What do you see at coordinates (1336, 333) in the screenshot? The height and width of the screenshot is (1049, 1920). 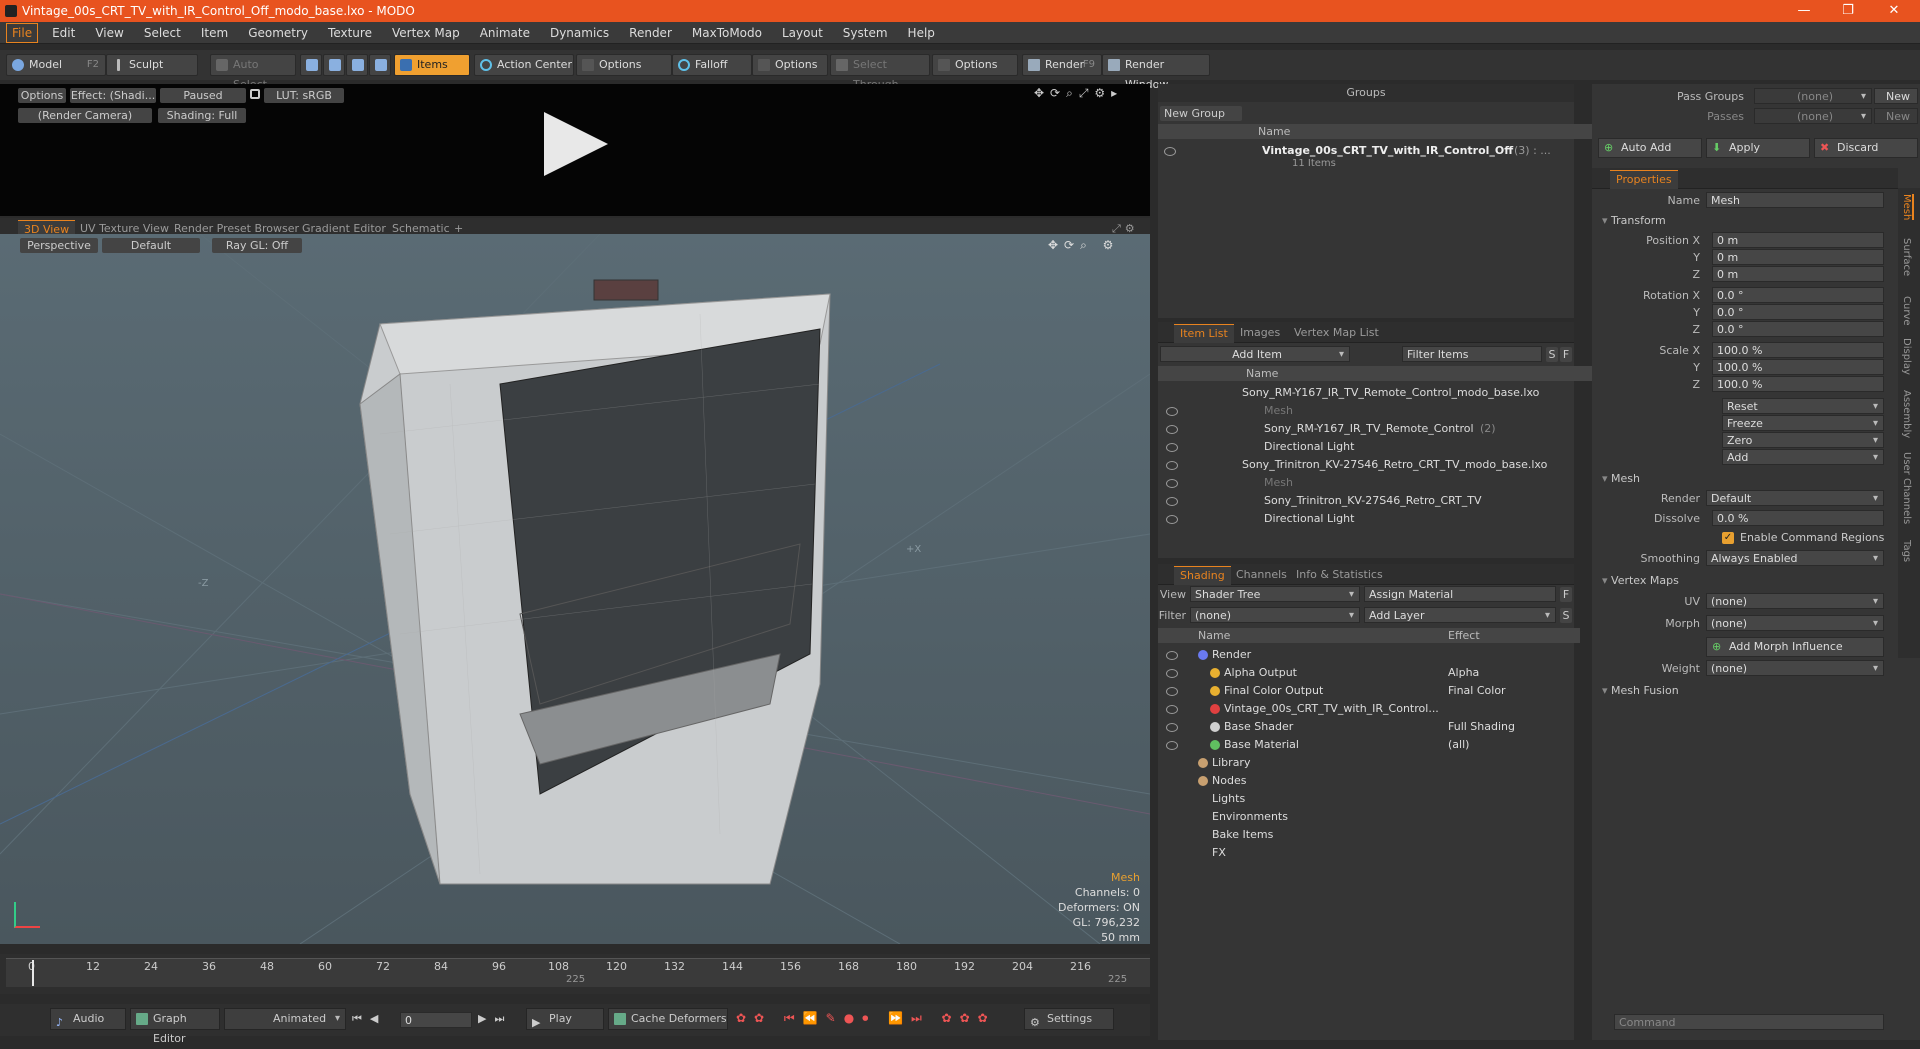 I see `tab-vertex-map-list: Vertex Map List` at bounding box center [1336, 333].